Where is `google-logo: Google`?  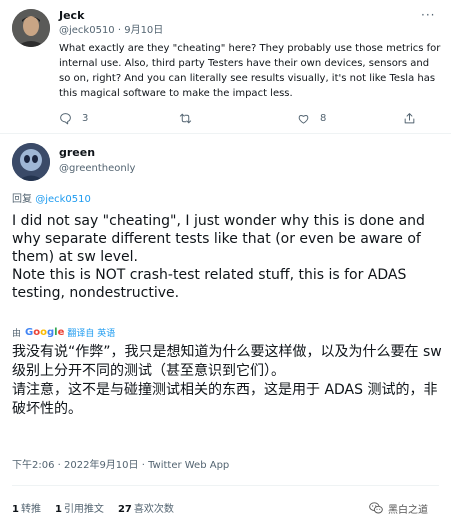
google-logo: Google is located at coordinates (45, 332).